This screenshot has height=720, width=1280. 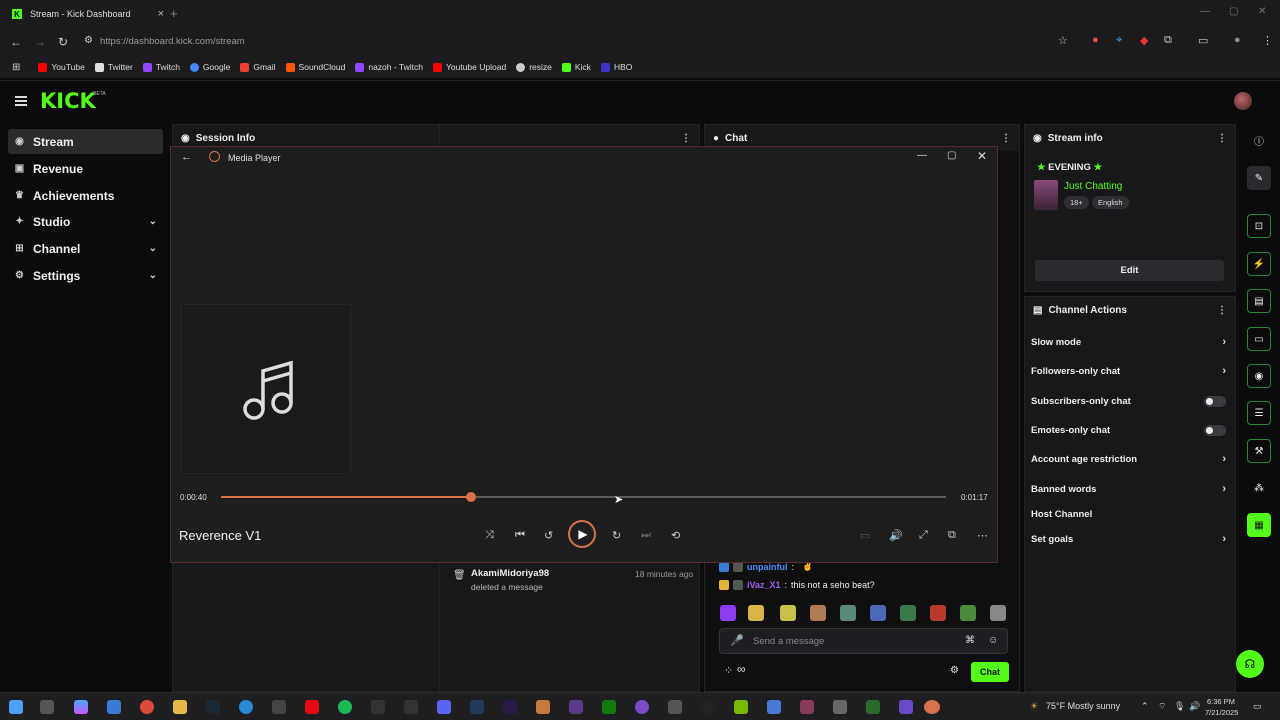 I want to click on sidebar-item-achievements: ♛ Achievements, so click(x=85, y=195).